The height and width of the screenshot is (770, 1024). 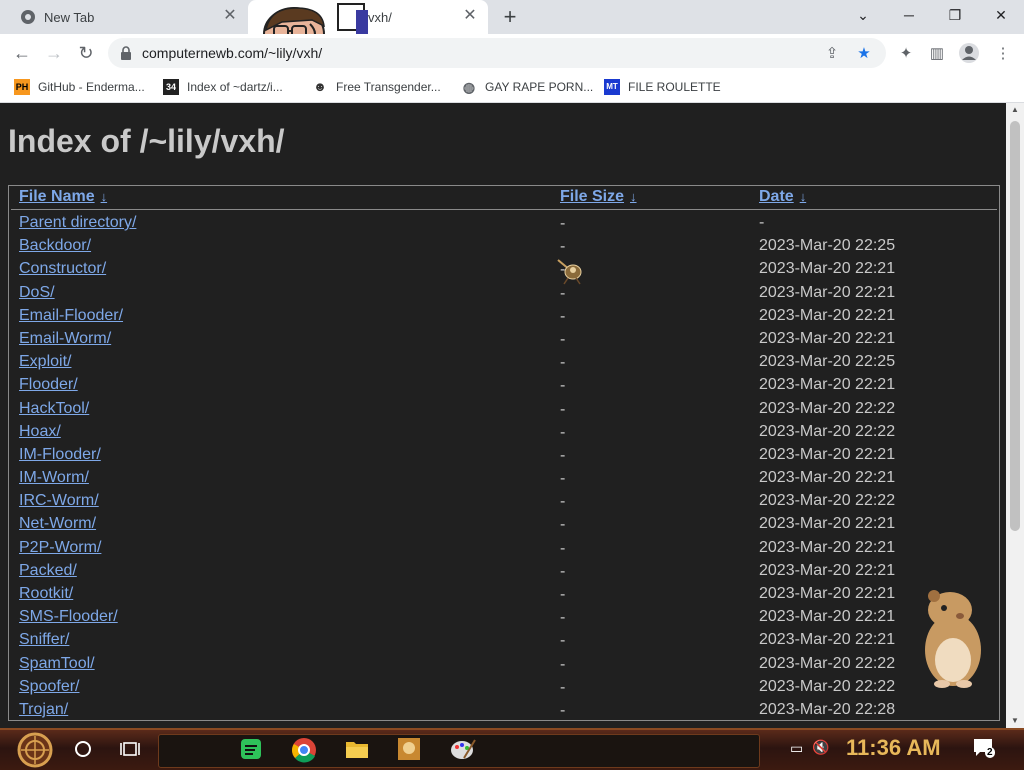 I want to click on bookmark-file-roulette: MT FILE ROULETTE, so click(x=662, y=87).